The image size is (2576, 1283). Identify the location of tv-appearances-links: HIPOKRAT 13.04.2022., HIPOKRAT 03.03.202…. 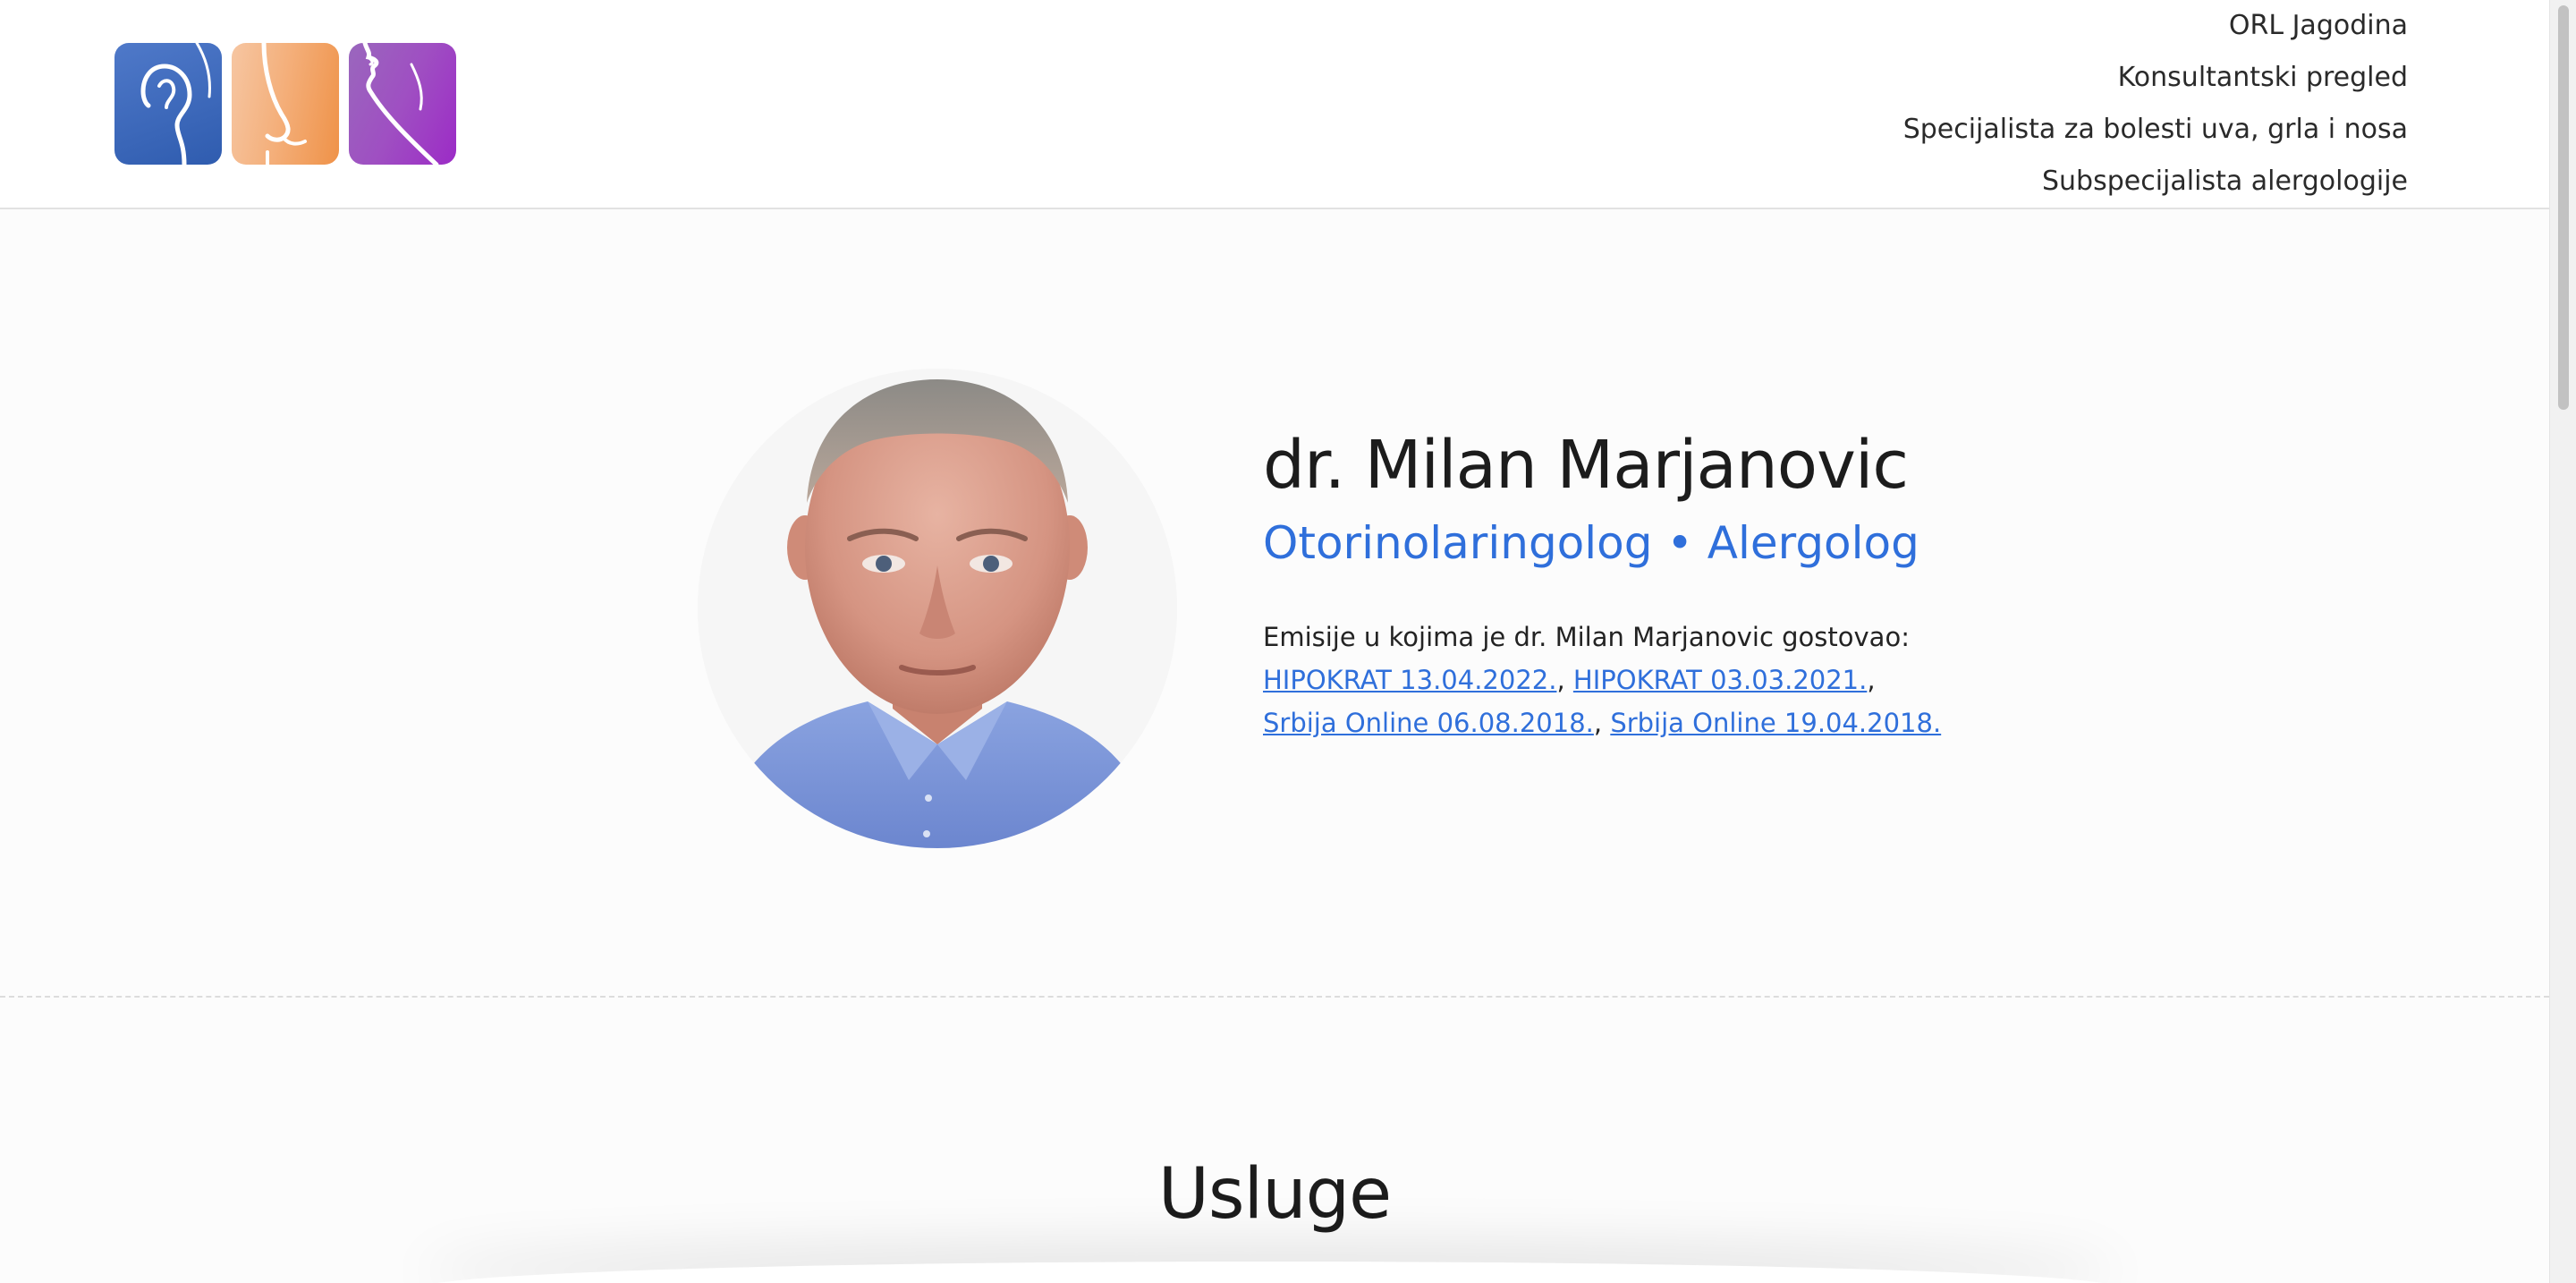
(1665, 701).